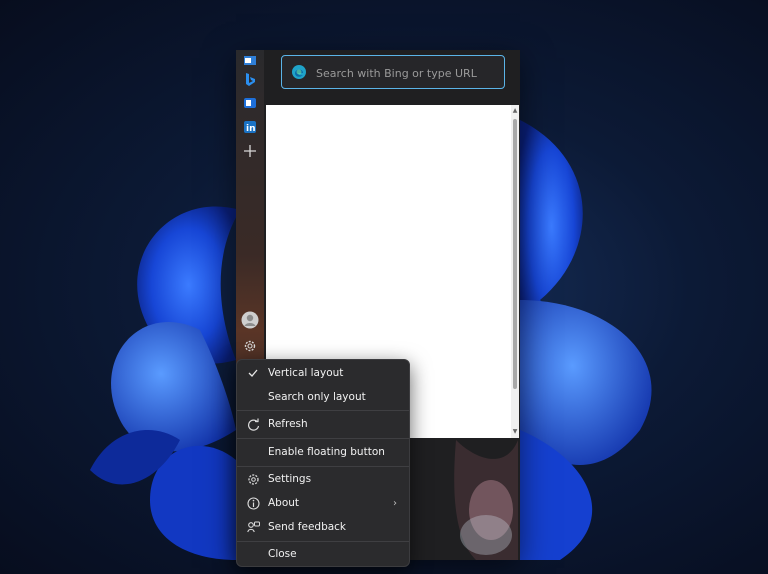  I want to click on check-icon, so click(253, 373).